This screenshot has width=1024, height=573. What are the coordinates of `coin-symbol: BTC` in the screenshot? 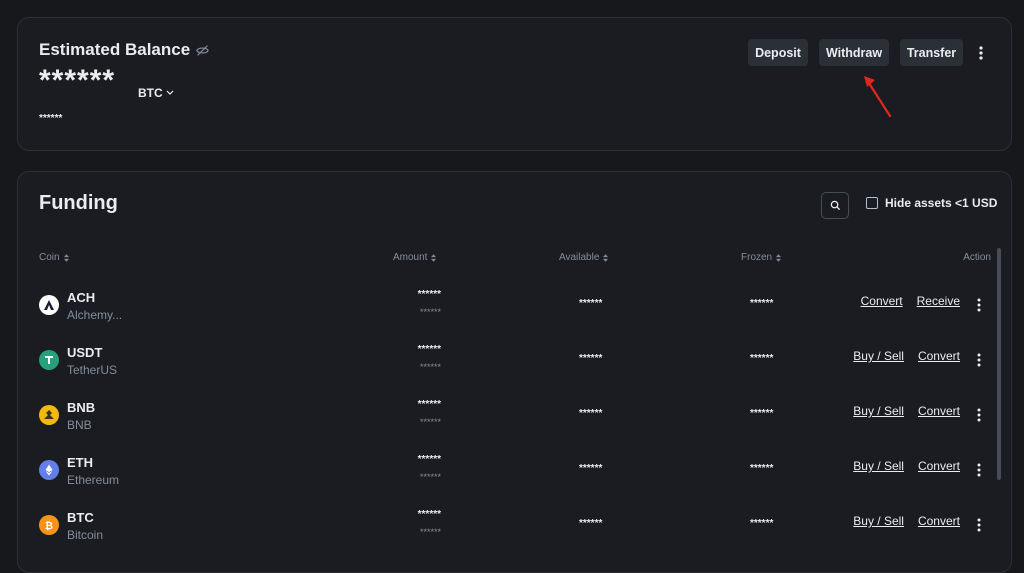 It's located at (80, 517).